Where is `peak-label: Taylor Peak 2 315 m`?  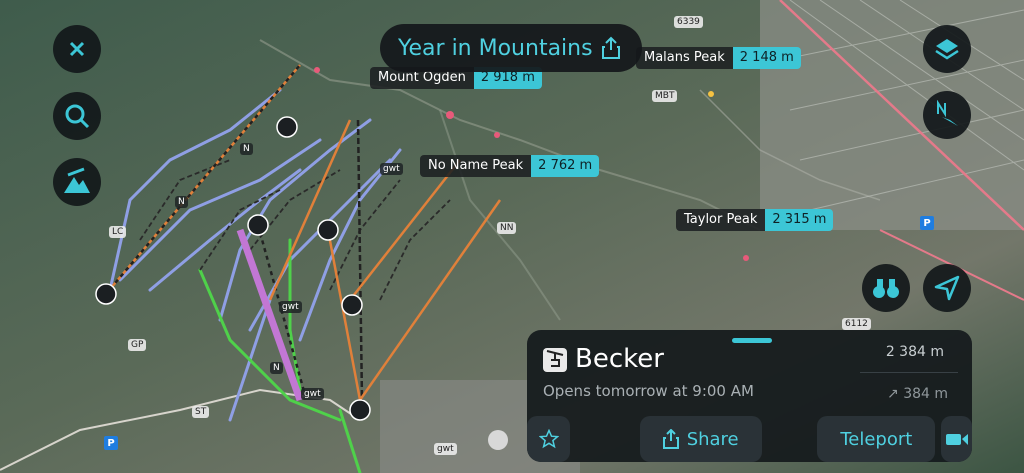 peak-label: Taylor Peak 2 315 m is located at coordinates (755, 220).